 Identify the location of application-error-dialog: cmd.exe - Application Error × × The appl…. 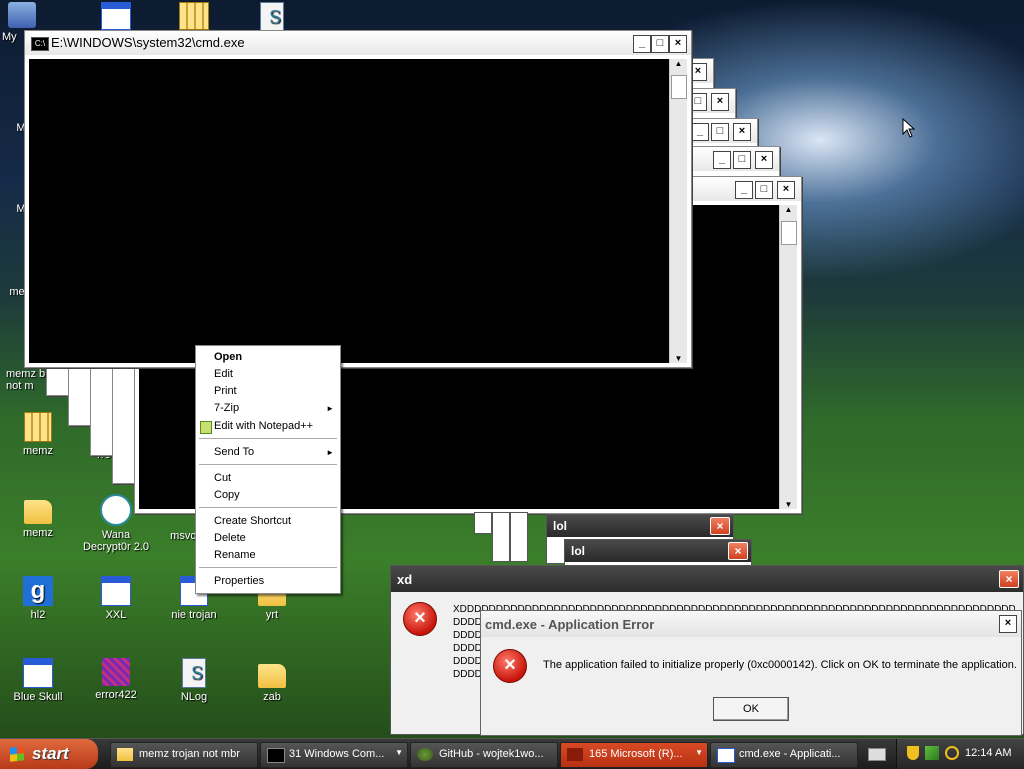
(751, 673).